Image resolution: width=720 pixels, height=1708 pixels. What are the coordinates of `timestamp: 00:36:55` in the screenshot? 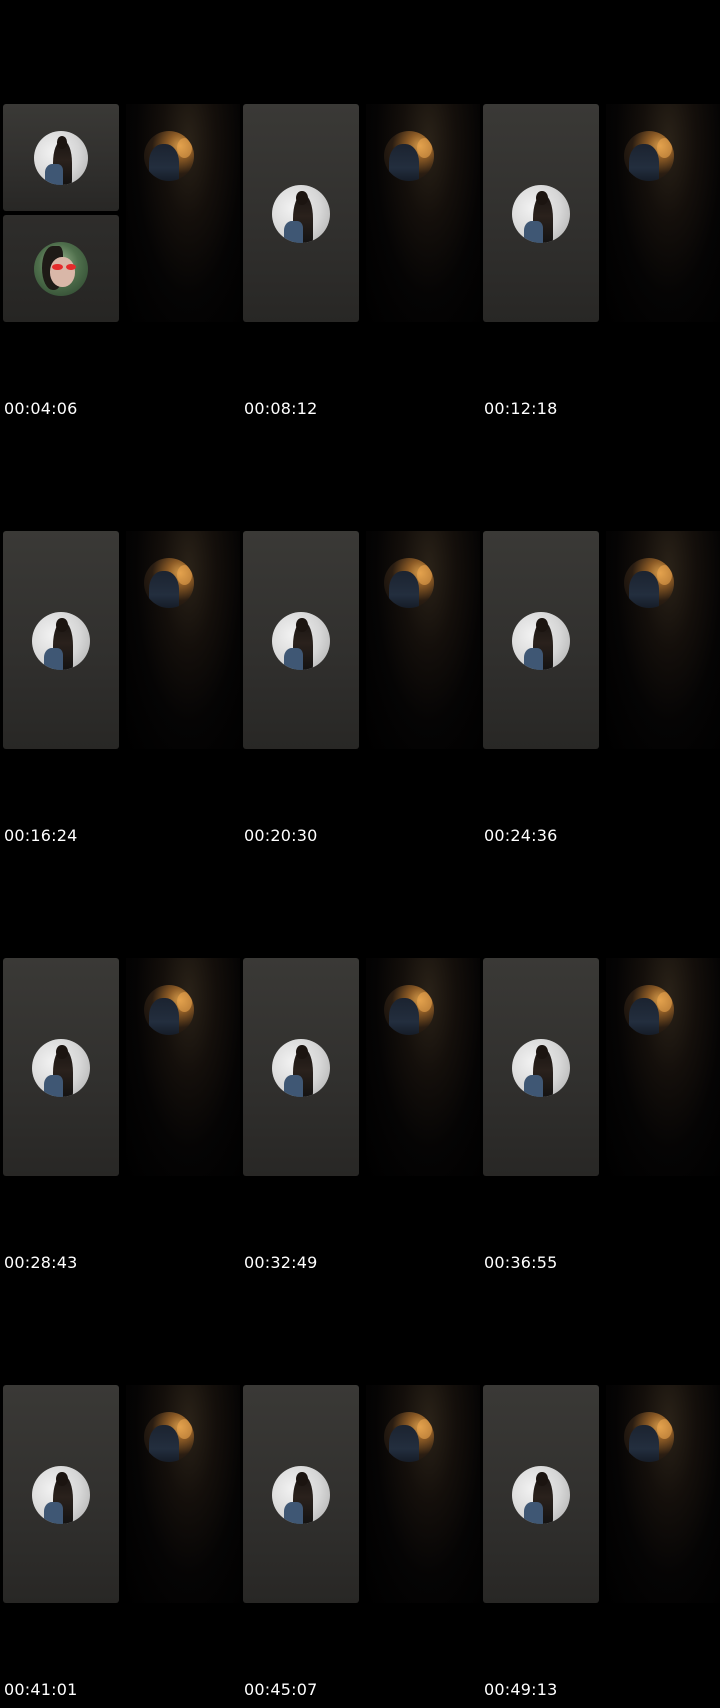 It's located at (521, 1262).